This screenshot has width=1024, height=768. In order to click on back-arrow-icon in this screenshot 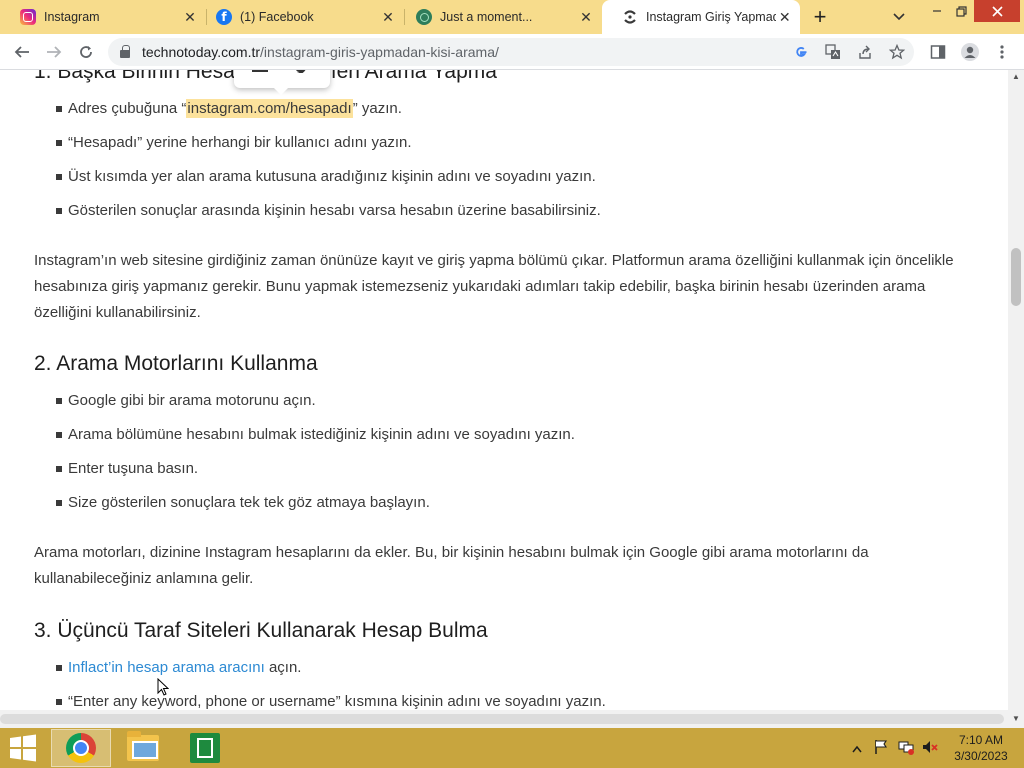, I will do `click(21, 52)`.